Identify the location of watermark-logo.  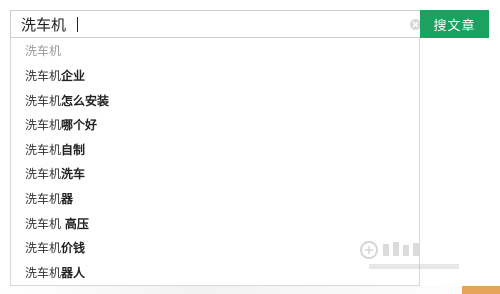
(409, 255).